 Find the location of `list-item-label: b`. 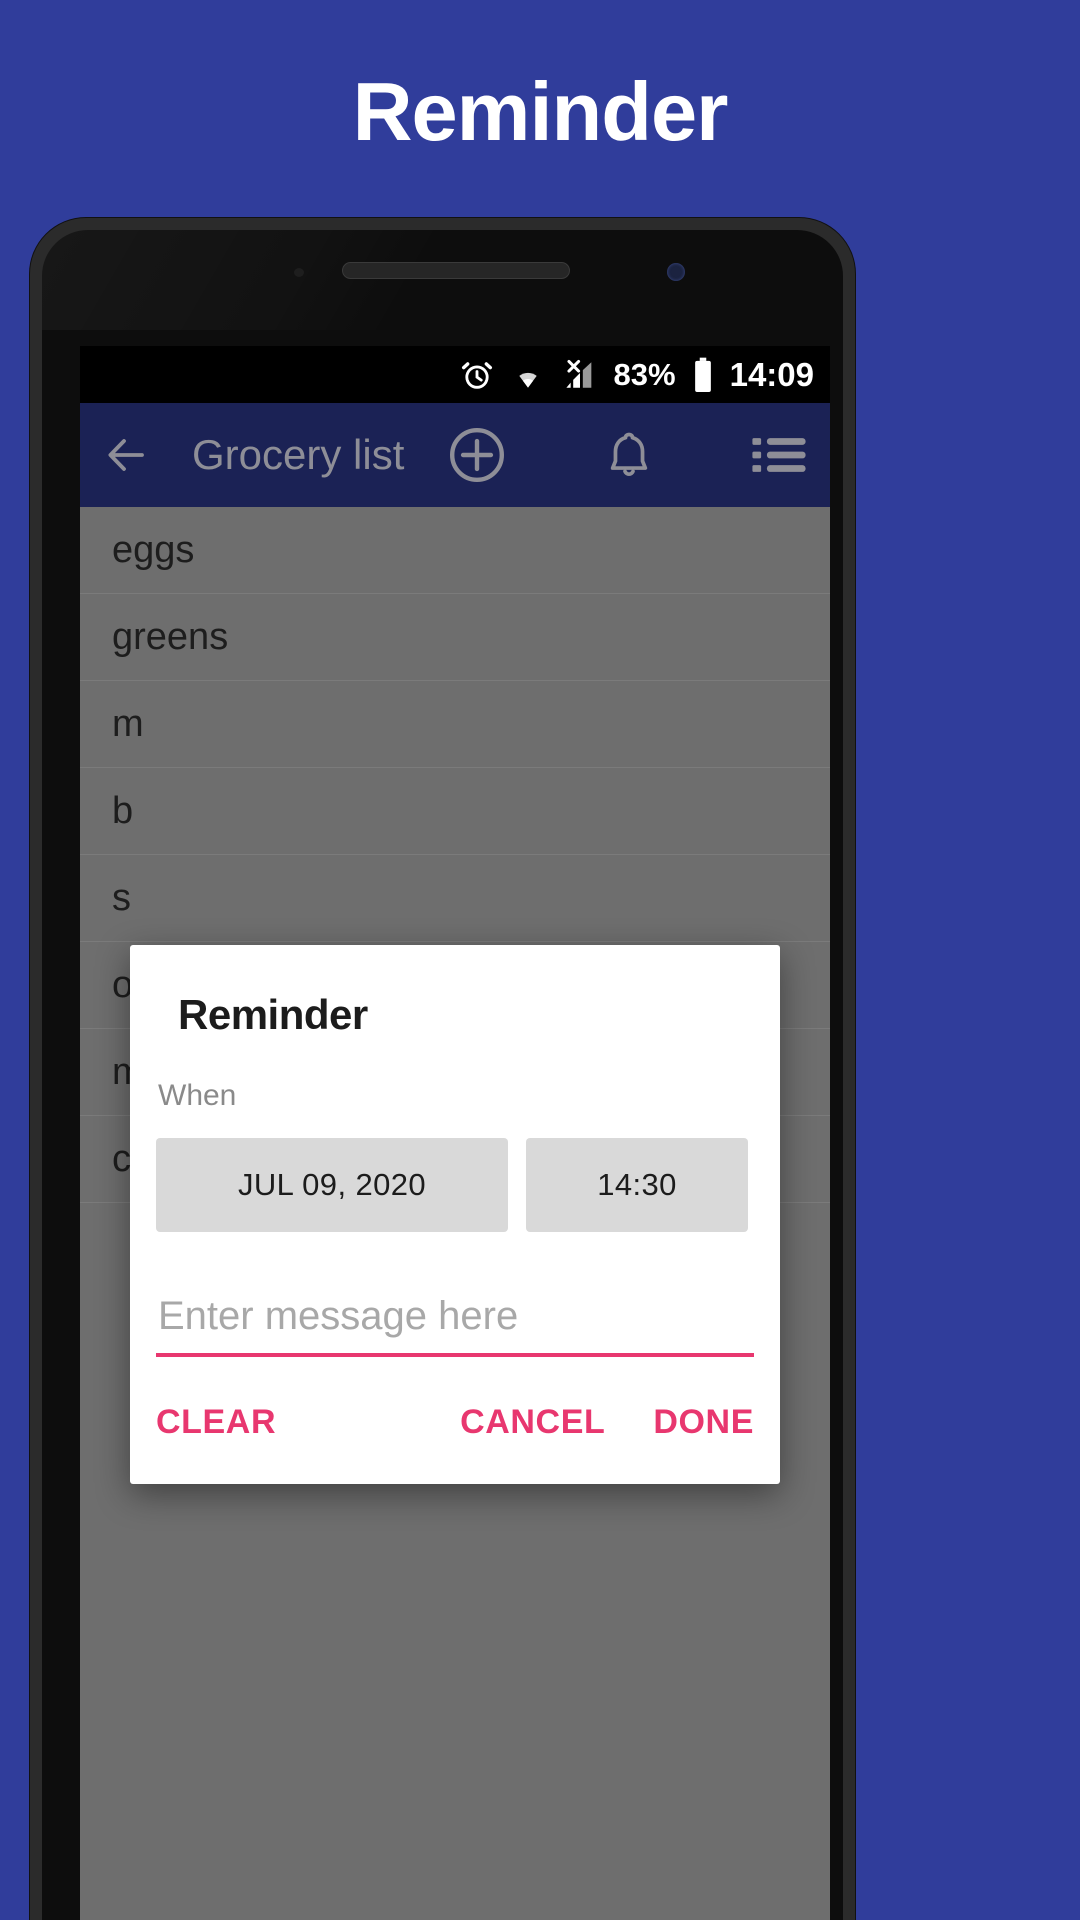

list-item-label: b is located at coordinates (123, 810).